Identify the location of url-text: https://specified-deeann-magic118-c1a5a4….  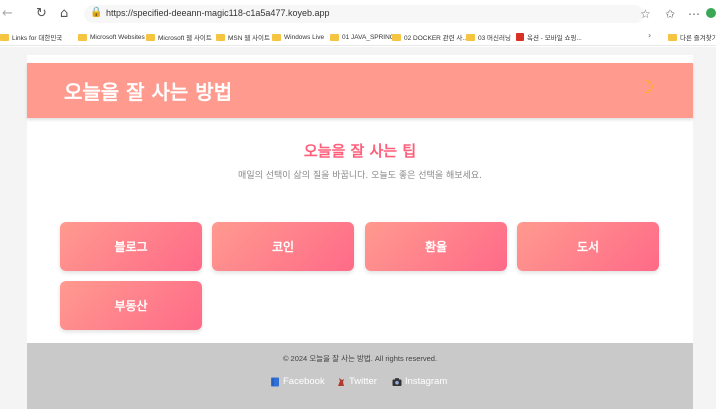
(218, 13).